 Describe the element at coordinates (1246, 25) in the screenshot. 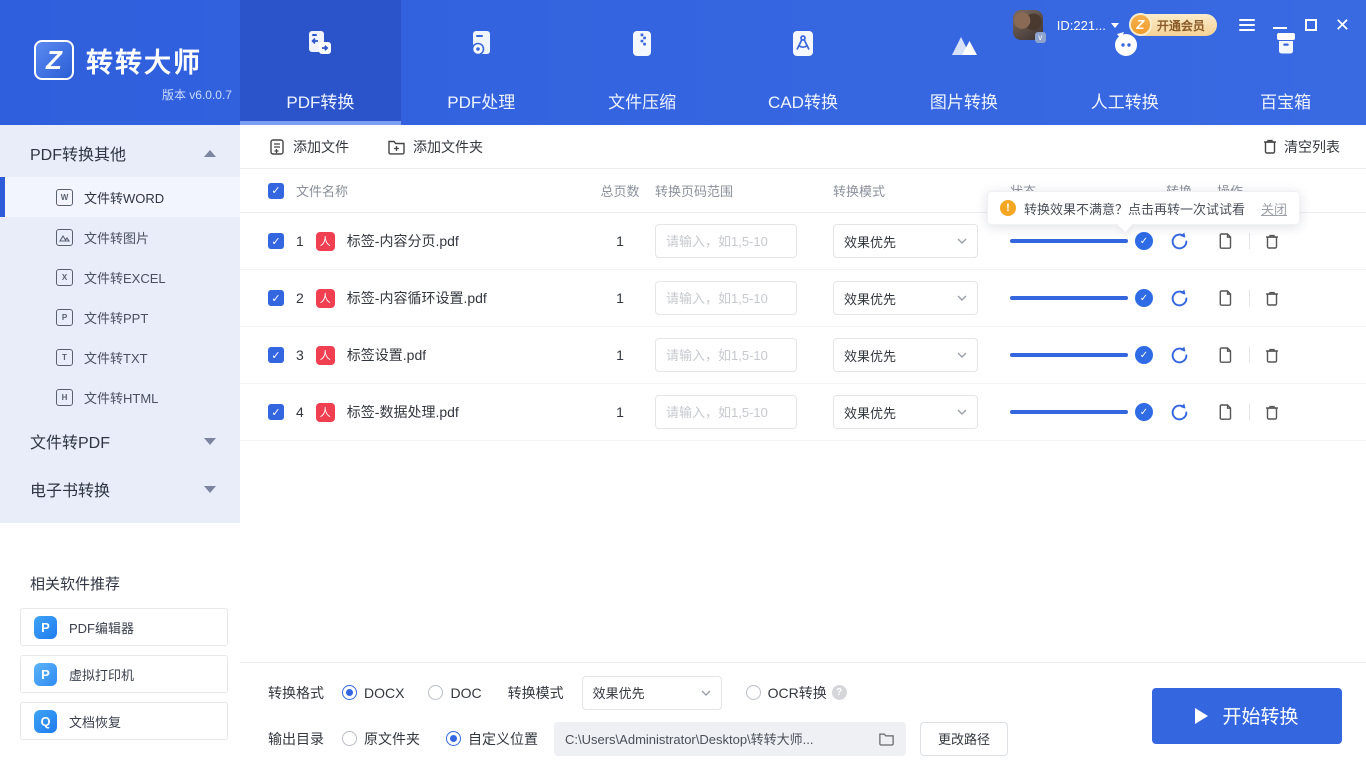

I see `menu-icon` at that location.